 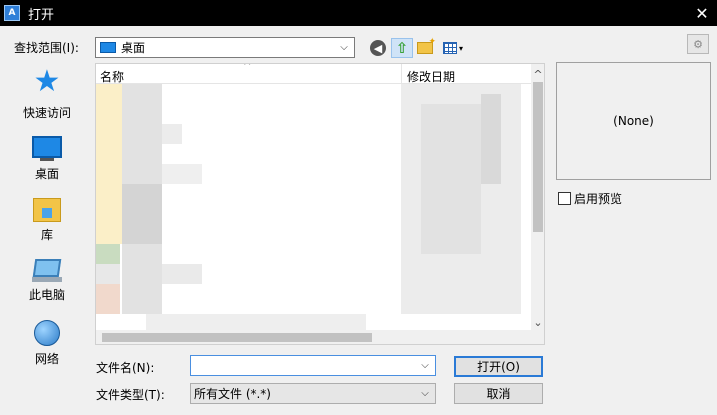 I want to click on preview-pane: (None), so click(x=633, y=121).